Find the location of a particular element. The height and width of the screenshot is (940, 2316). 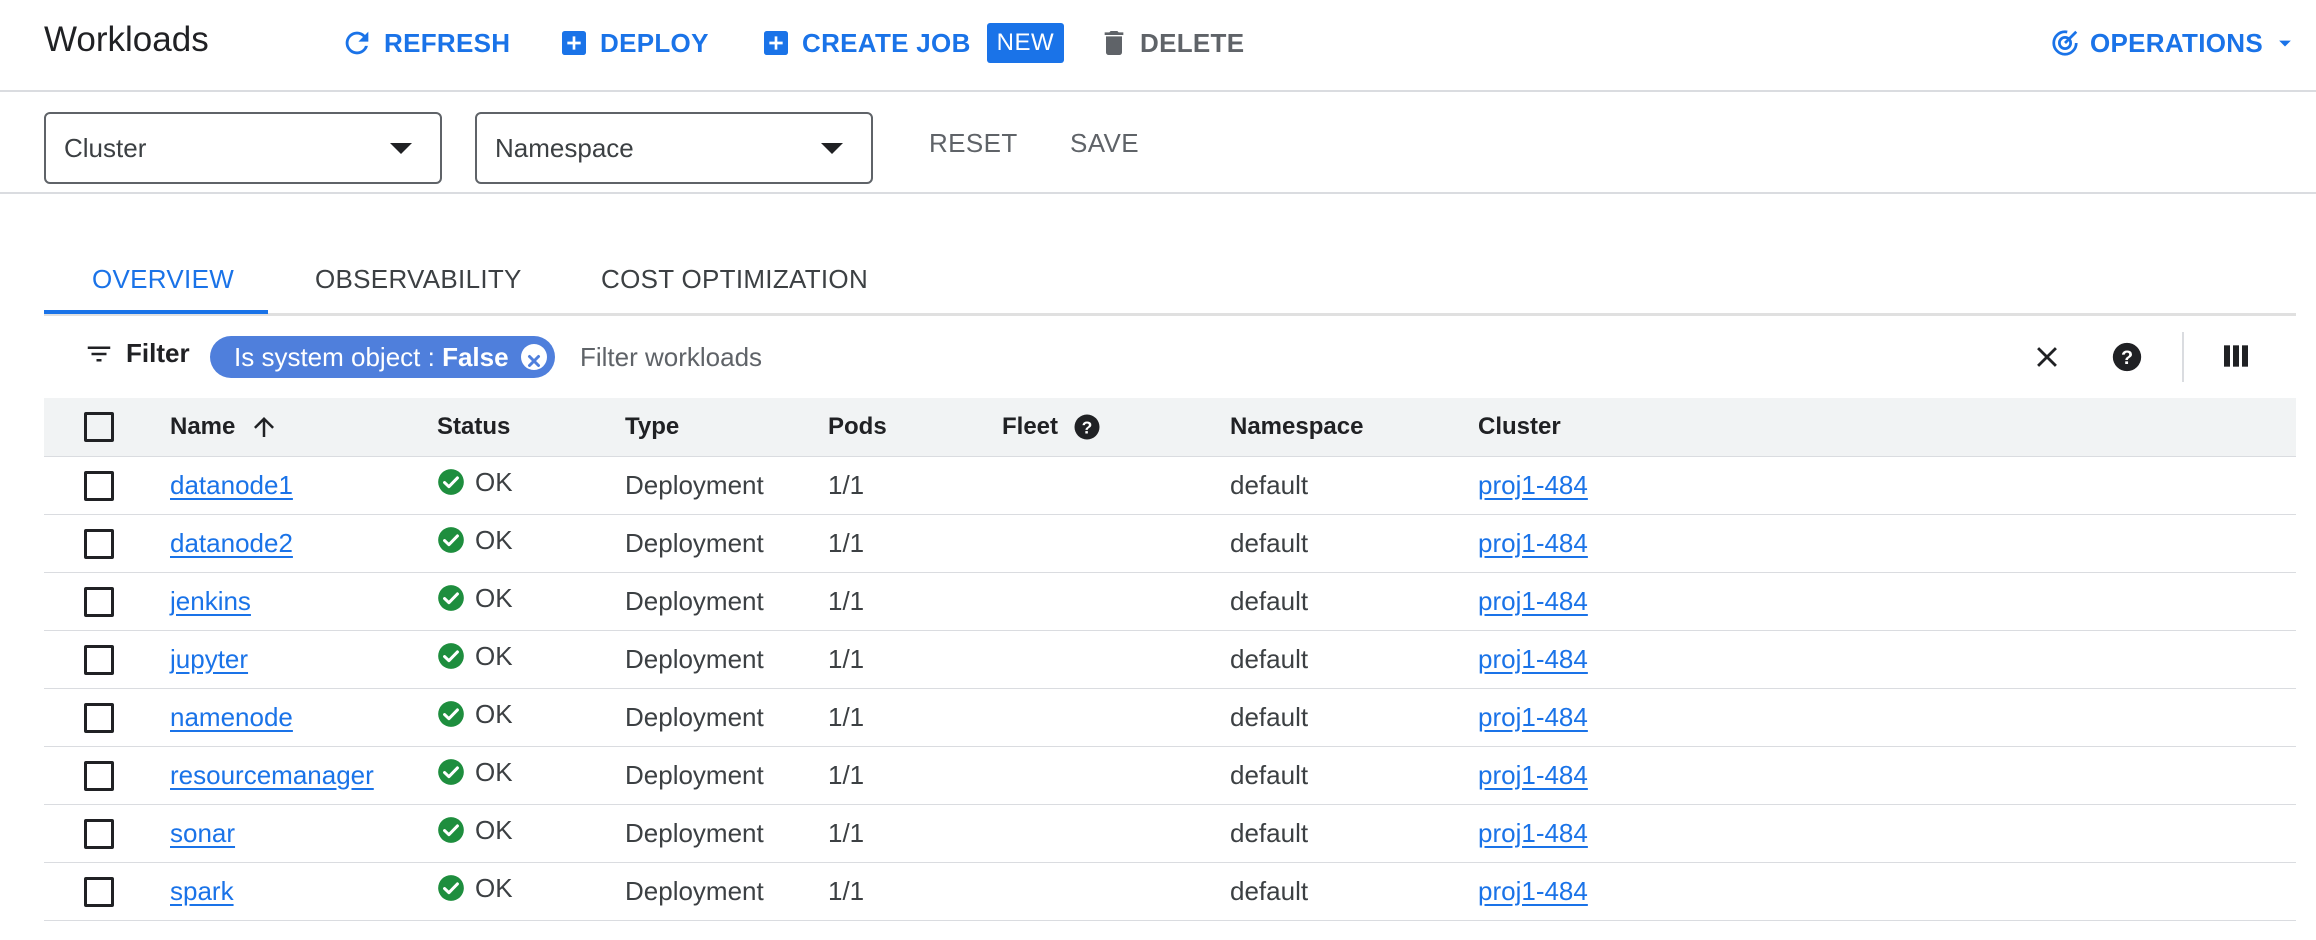

refresh-button: REFRESH is located at coordinates (425, 43).